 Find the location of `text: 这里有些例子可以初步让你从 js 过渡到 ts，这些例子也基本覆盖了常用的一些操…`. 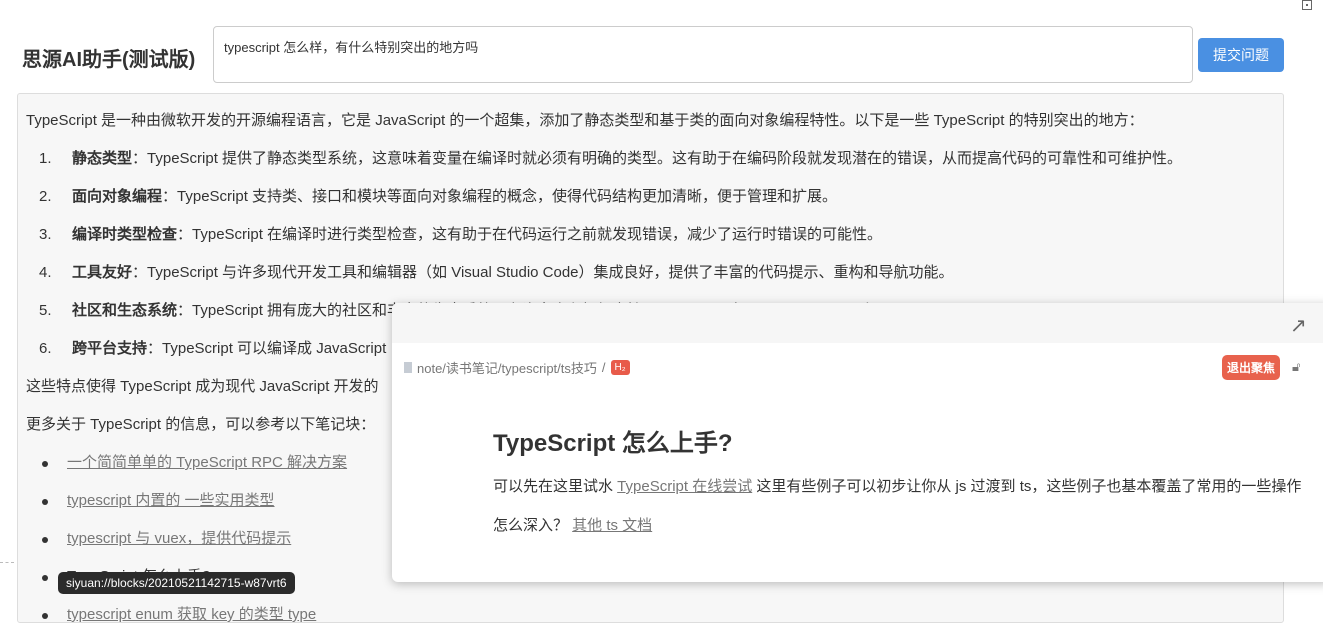

text: 这里有些例子可以初步让你从 js 过渡到 ts，这些例子也基本覆盖了常用的一些操… is located at coordinates (1027, 486).